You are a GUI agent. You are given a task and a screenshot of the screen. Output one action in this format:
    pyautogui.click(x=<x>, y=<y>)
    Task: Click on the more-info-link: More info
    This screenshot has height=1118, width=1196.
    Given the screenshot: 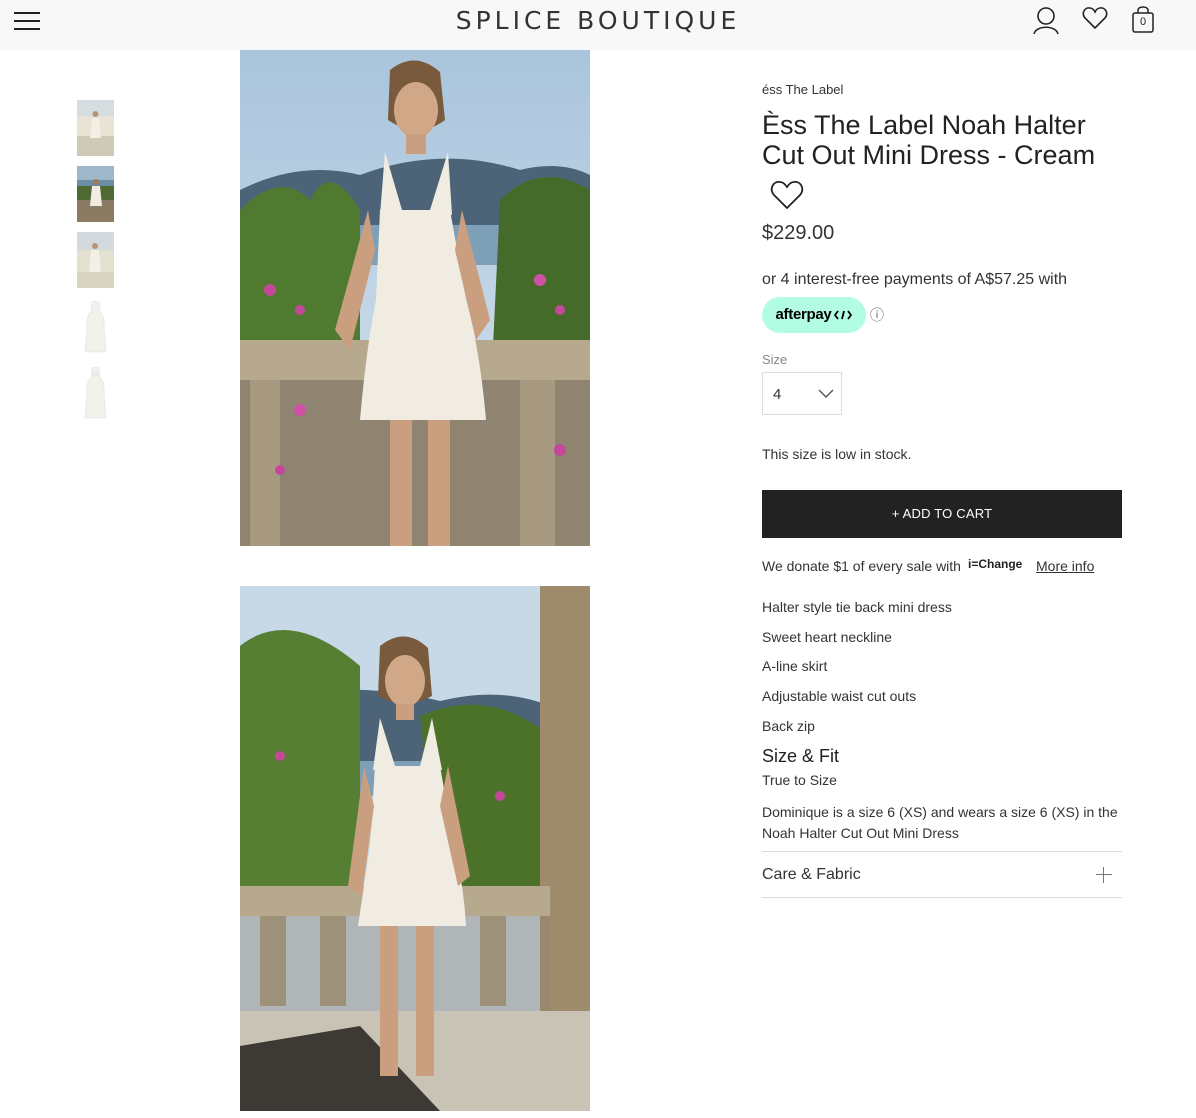 What is the action you would take?
    pyautogui.click(x=1065, y=566)
    